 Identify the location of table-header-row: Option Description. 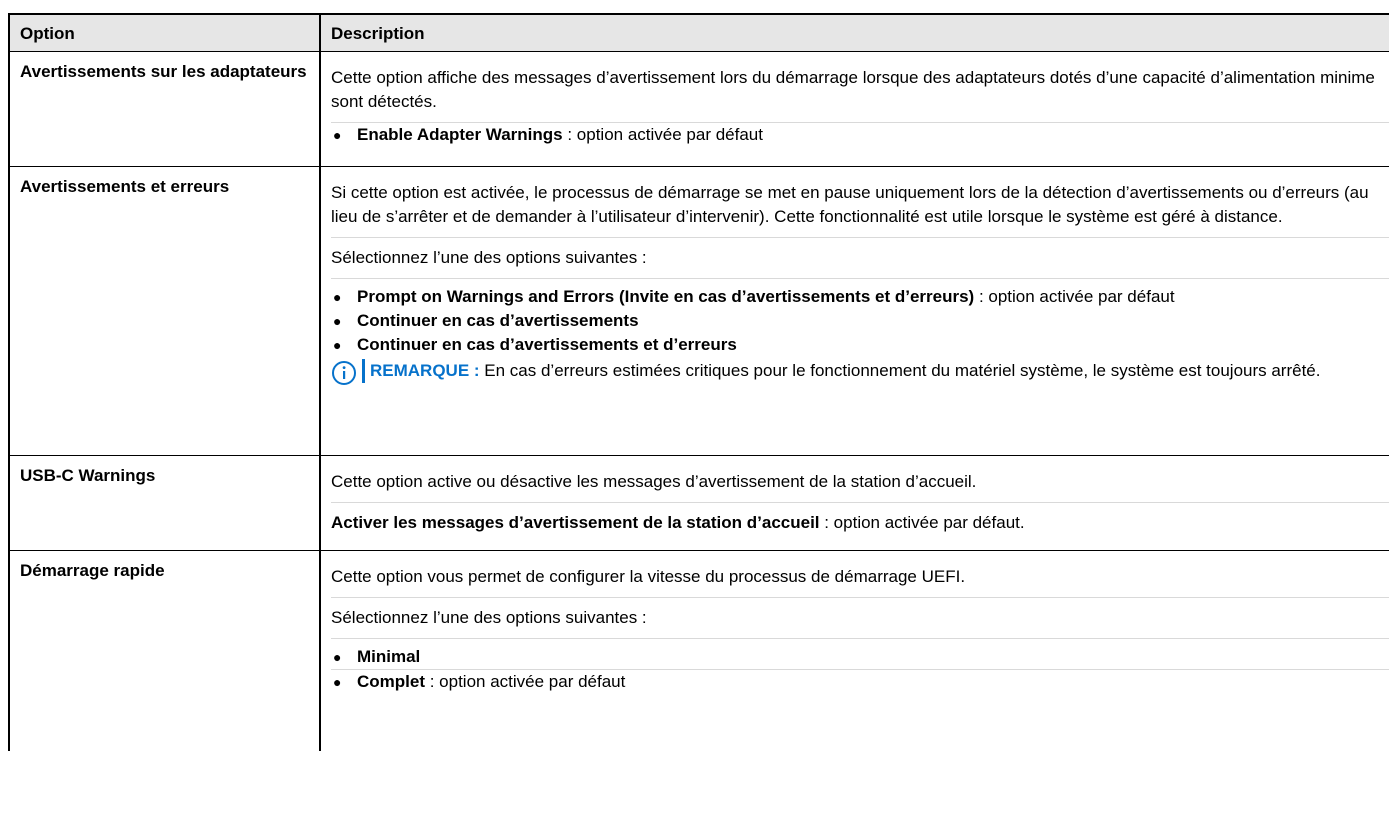
(699, 33).